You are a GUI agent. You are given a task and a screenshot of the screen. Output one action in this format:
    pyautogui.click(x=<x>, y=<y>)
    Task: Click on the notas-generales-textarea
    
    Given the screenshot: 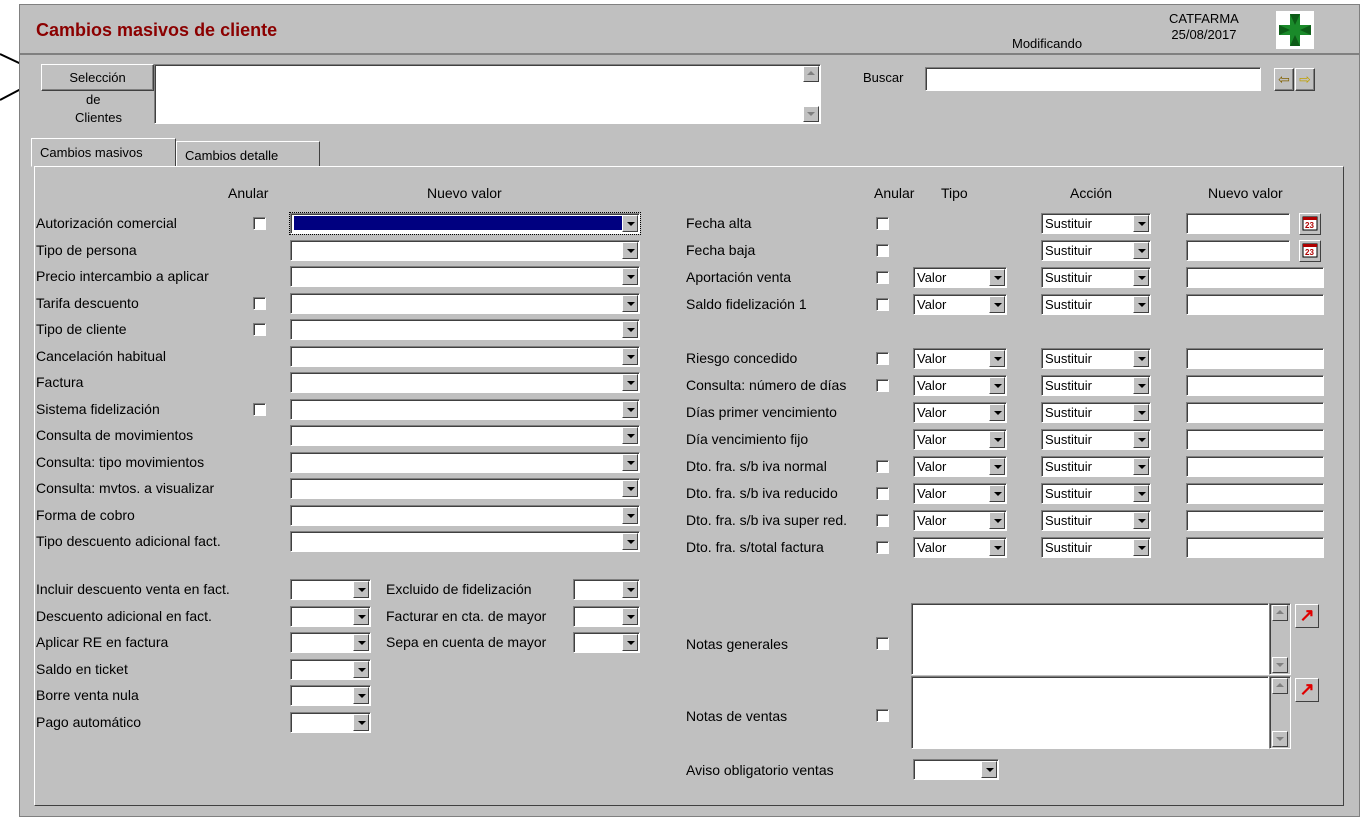 What is the action you would take?
    pyautogui.click(x=1090, y=639)
    